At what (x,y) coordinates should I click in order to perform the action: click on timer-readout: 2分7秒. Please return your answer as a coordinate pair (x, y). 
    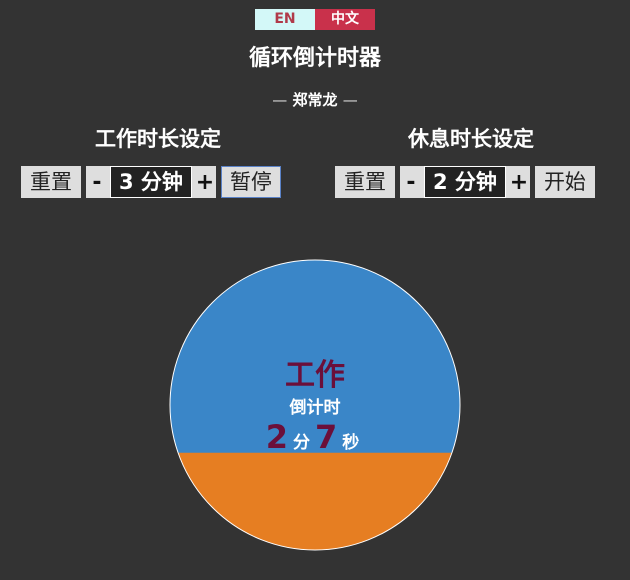
    Looking at the image, I should click on (315, 437).